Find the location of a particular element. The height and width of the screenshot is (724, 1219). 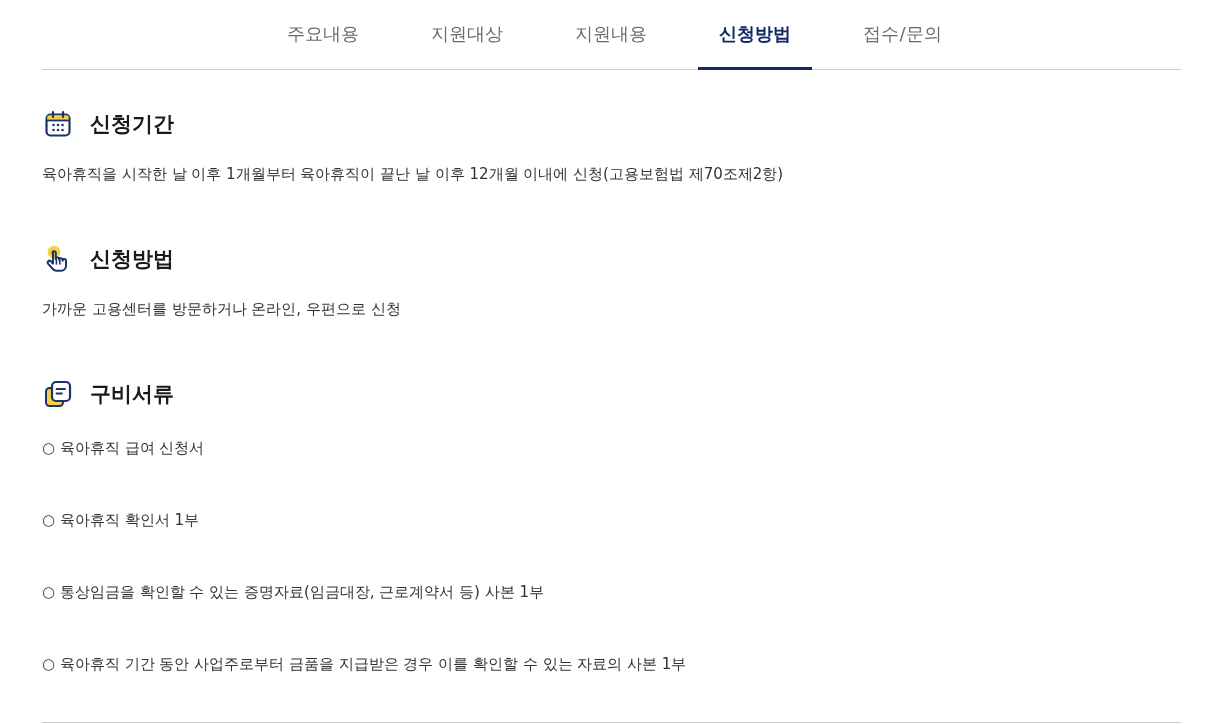

document-item: ○ 육아휴직 기간 동안 사업주로부터 금품을 지급받은 경우 이를 확인할 수 있는 자료의 사본 1부 is located at coordinates (365, 664).